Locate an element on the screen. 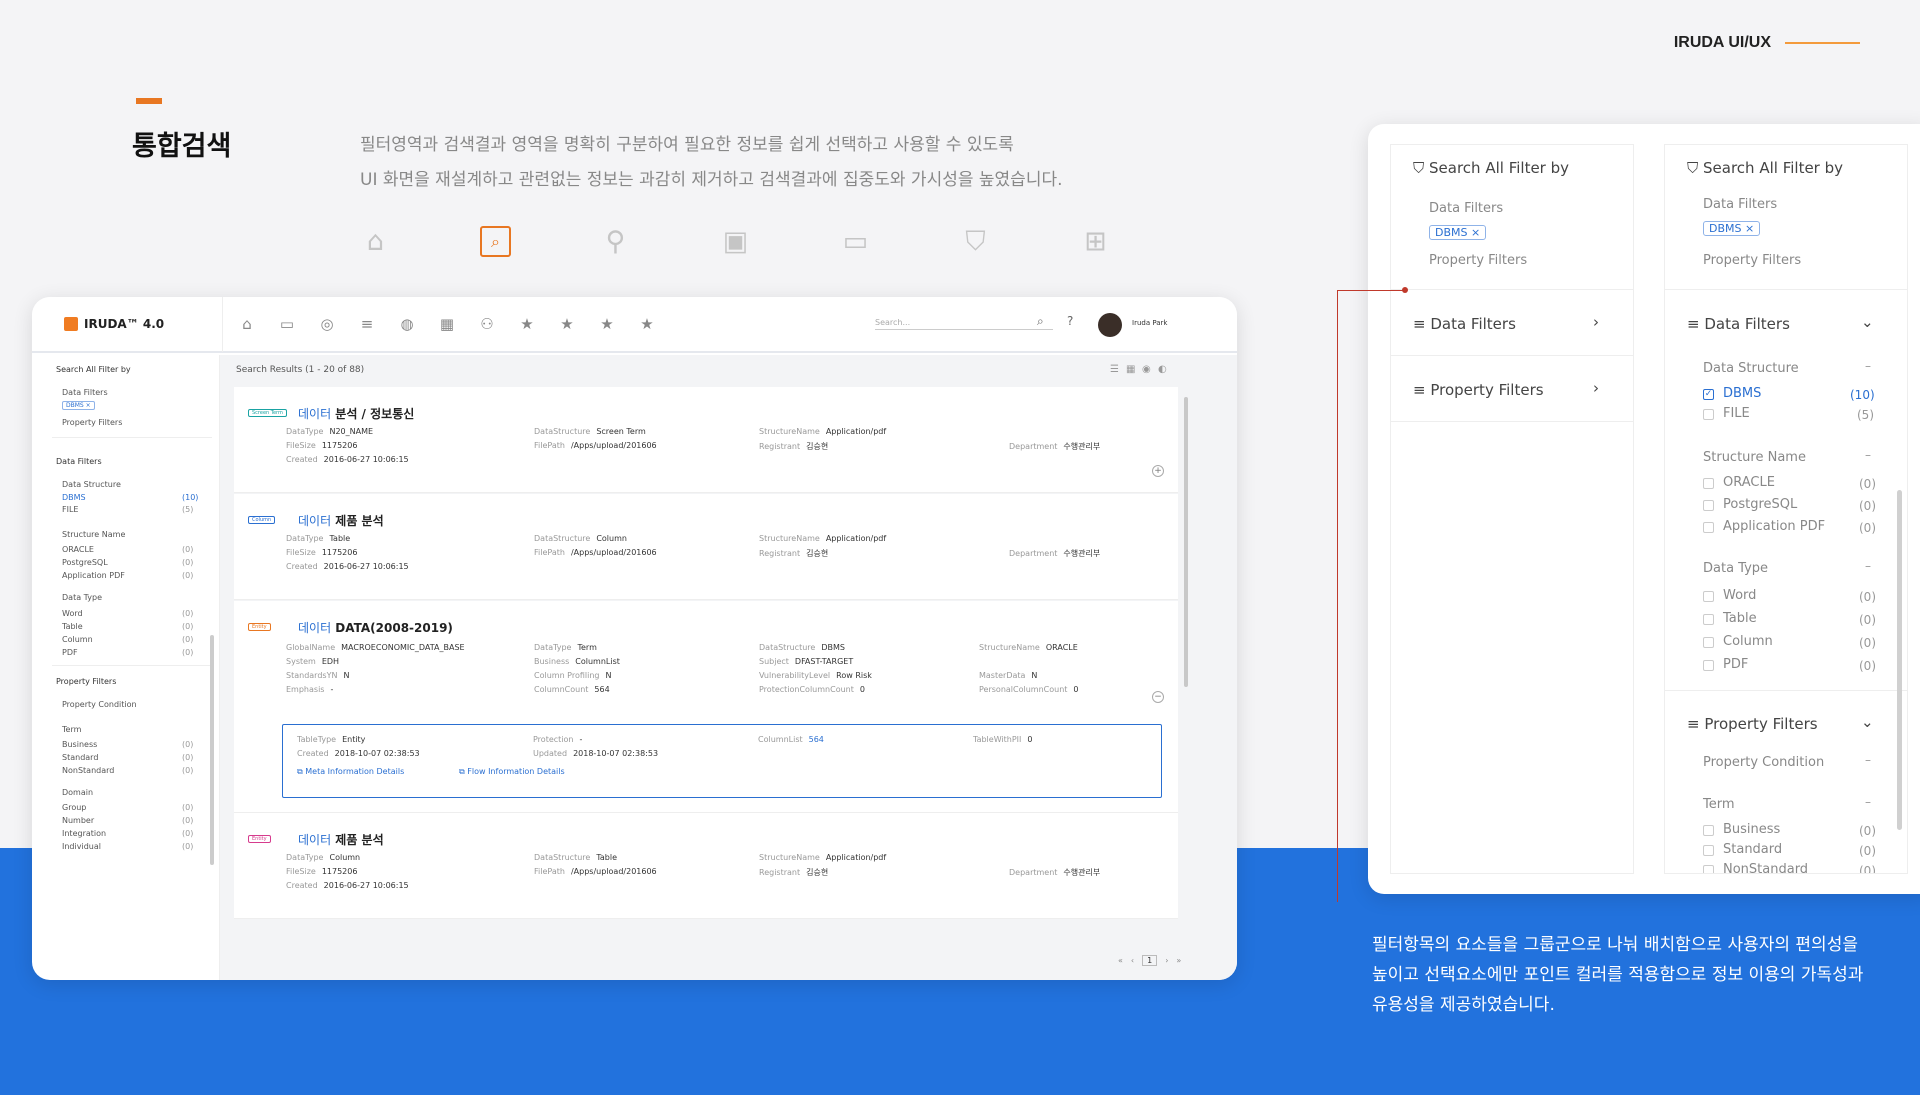 The width and height of the screenshot is (1920, 1095). flow-info-link: ⧉ Flow Information Details is located at coordinates (512, 772).